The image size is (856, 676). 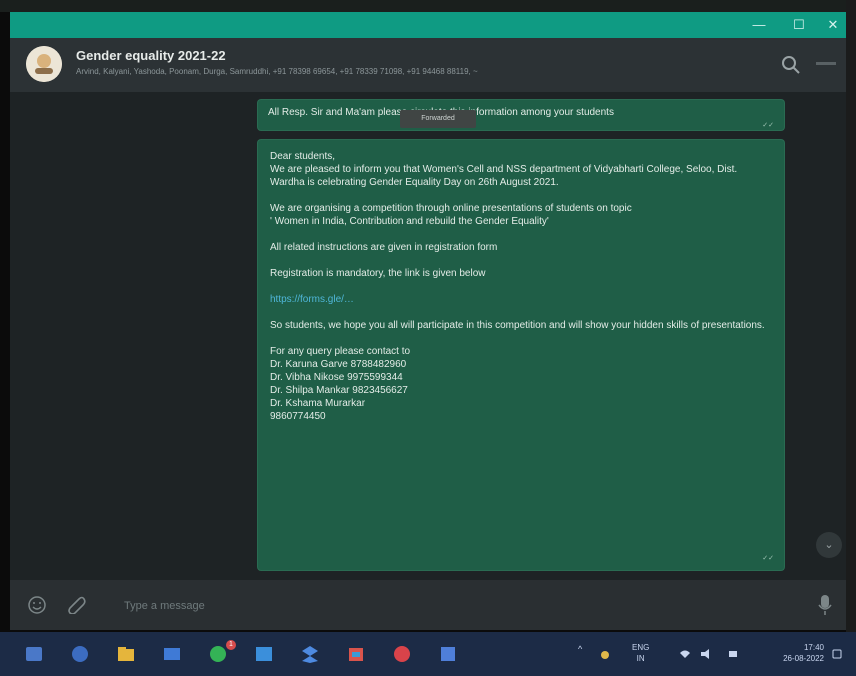 What do you see at coordinates (685, 654) in the screenshot?
I see `wifi-icon` at bounding box center [685, 654].